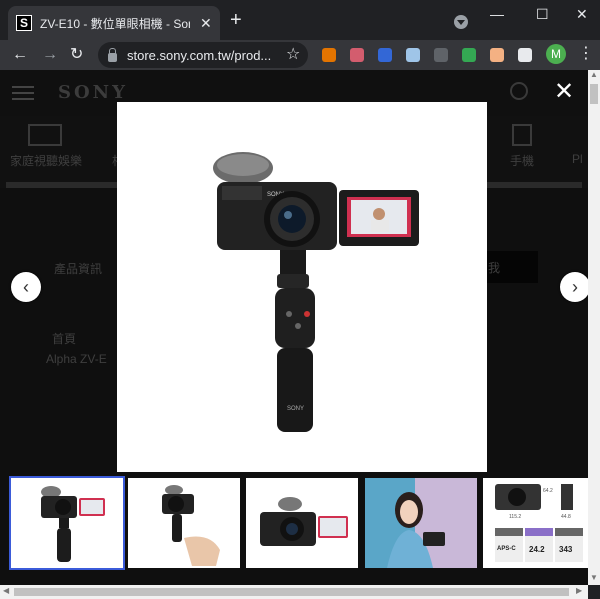 This screenshot has width=600, height=599. I want to click on thumbnail-specs-diagram: 115.2 64.2 44.8 APS-C 24.2 343, so click(535, 523).